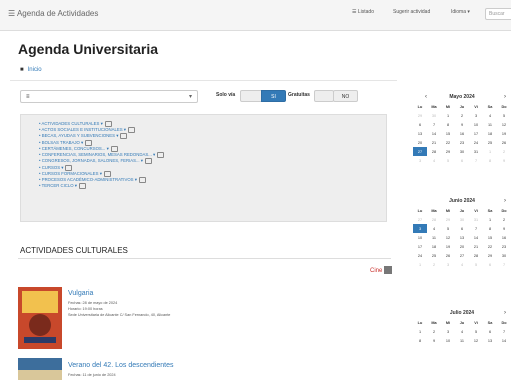  What do you see at coordinates (53, 13) in the screenshot?
I see `app-brand: ☰ Agenda de Actividades` at bounding box center [53, 13].